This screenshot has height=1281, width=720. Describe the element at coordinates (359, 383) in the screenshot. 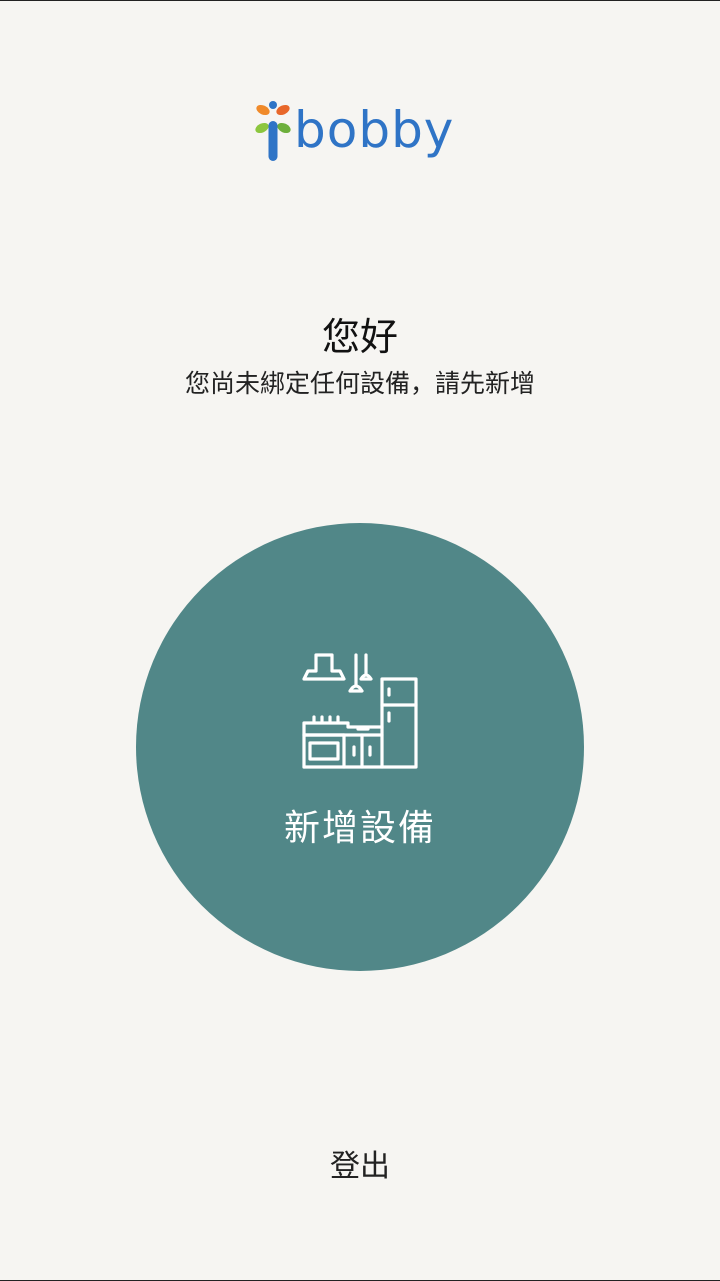

I see `no-device-message: 您尚未綁定任何設備，請先新增` at that location.